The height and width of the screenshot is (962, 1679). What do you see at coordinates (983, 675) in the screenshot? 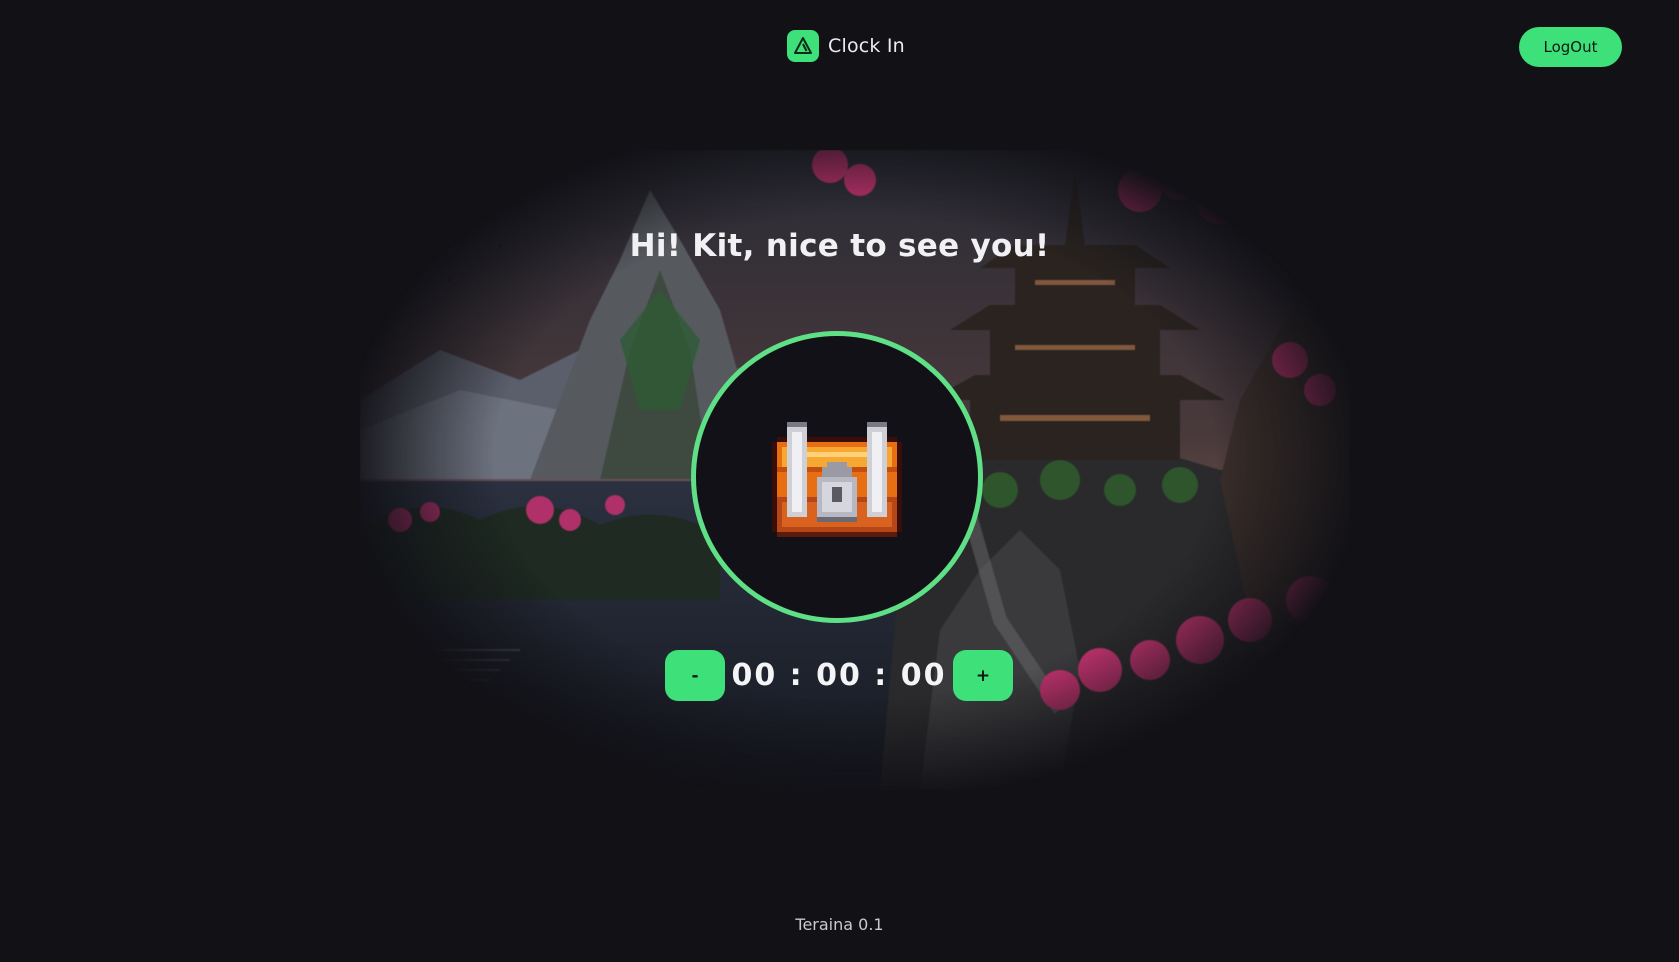
I see `increase-time-button: +` at bounding box center [983, 675].